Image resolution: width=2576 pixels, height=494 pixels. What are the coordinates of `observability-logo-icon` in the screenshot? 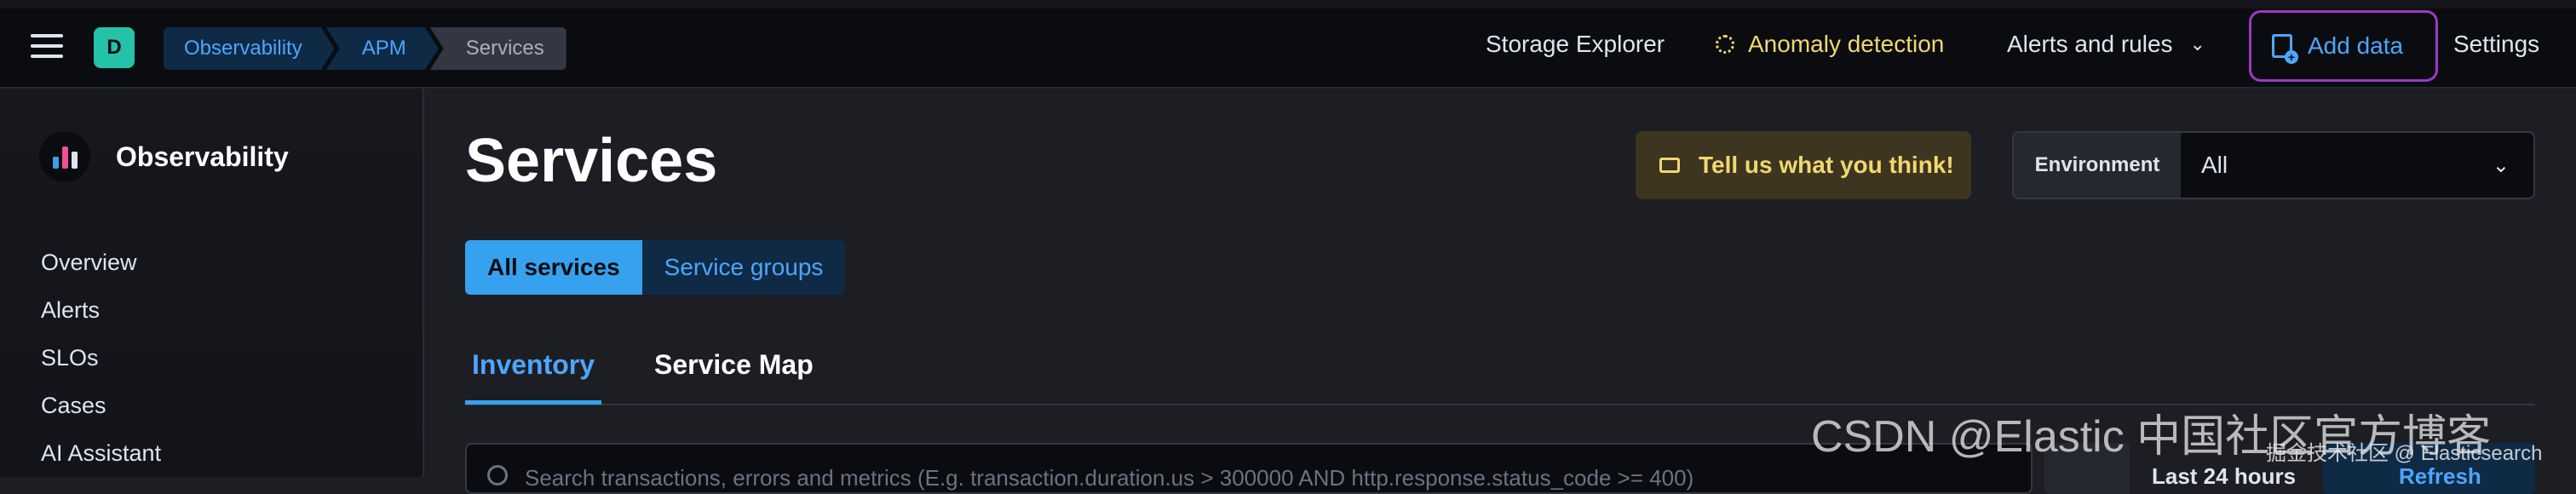 It's located at (64, 156).